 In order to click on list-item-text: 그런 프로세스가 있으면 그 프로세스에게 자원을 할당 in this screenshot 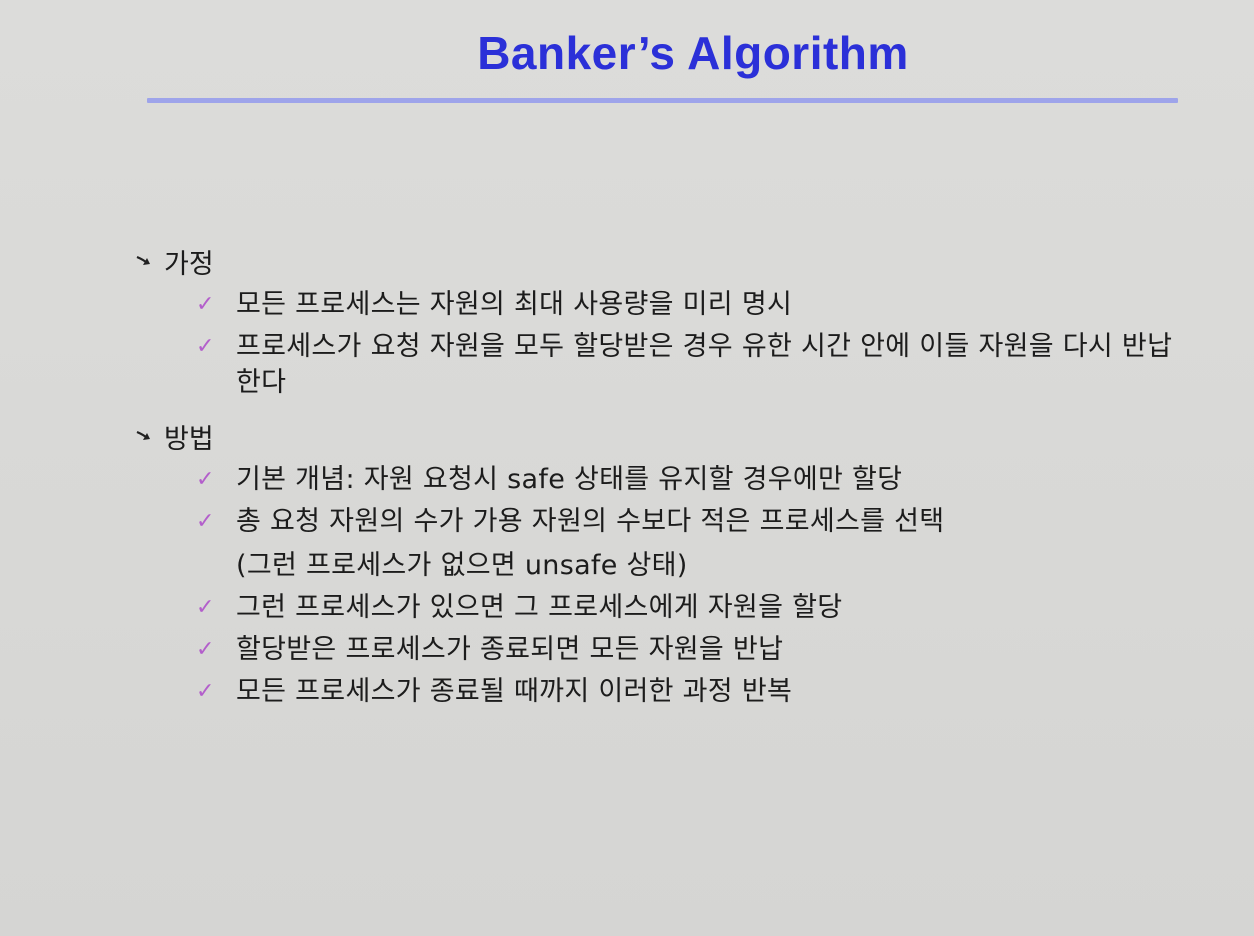, I will do `click(539, 607)`.